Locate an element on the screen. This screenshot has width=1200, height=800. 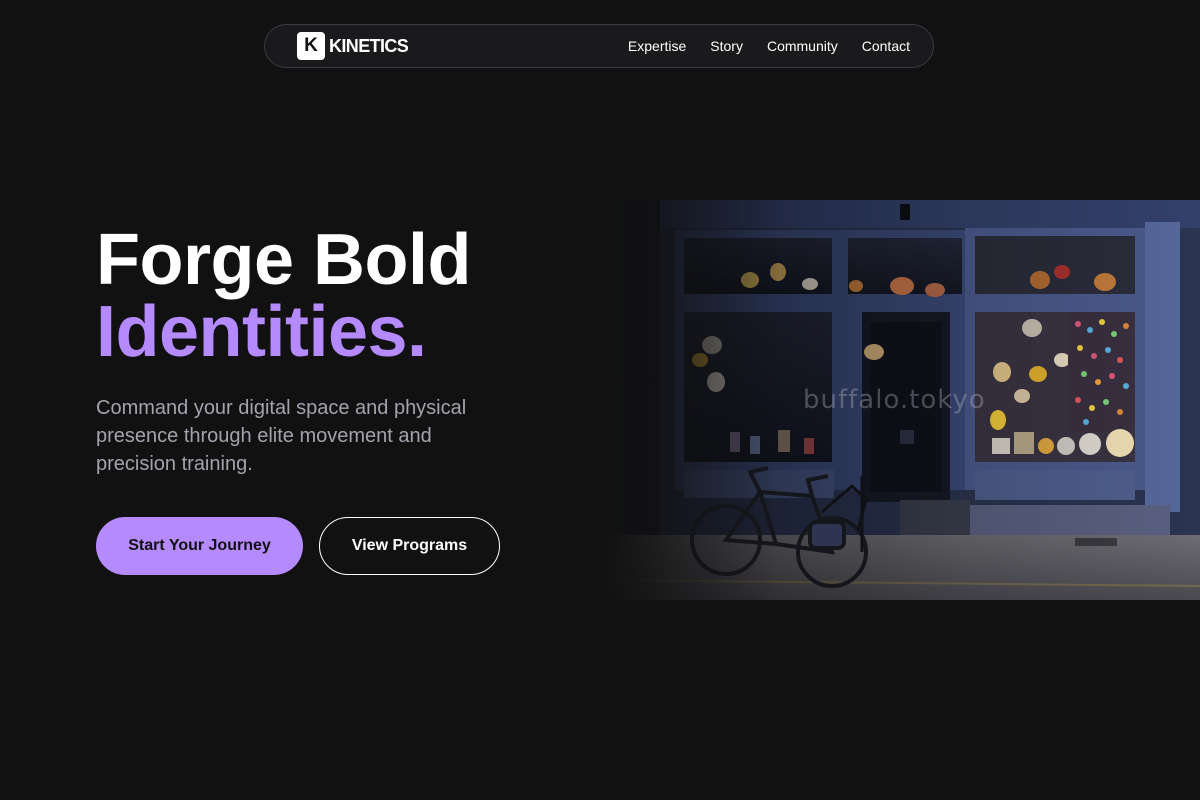
brand-mark-icon: K is located at coordinates (311, 46).